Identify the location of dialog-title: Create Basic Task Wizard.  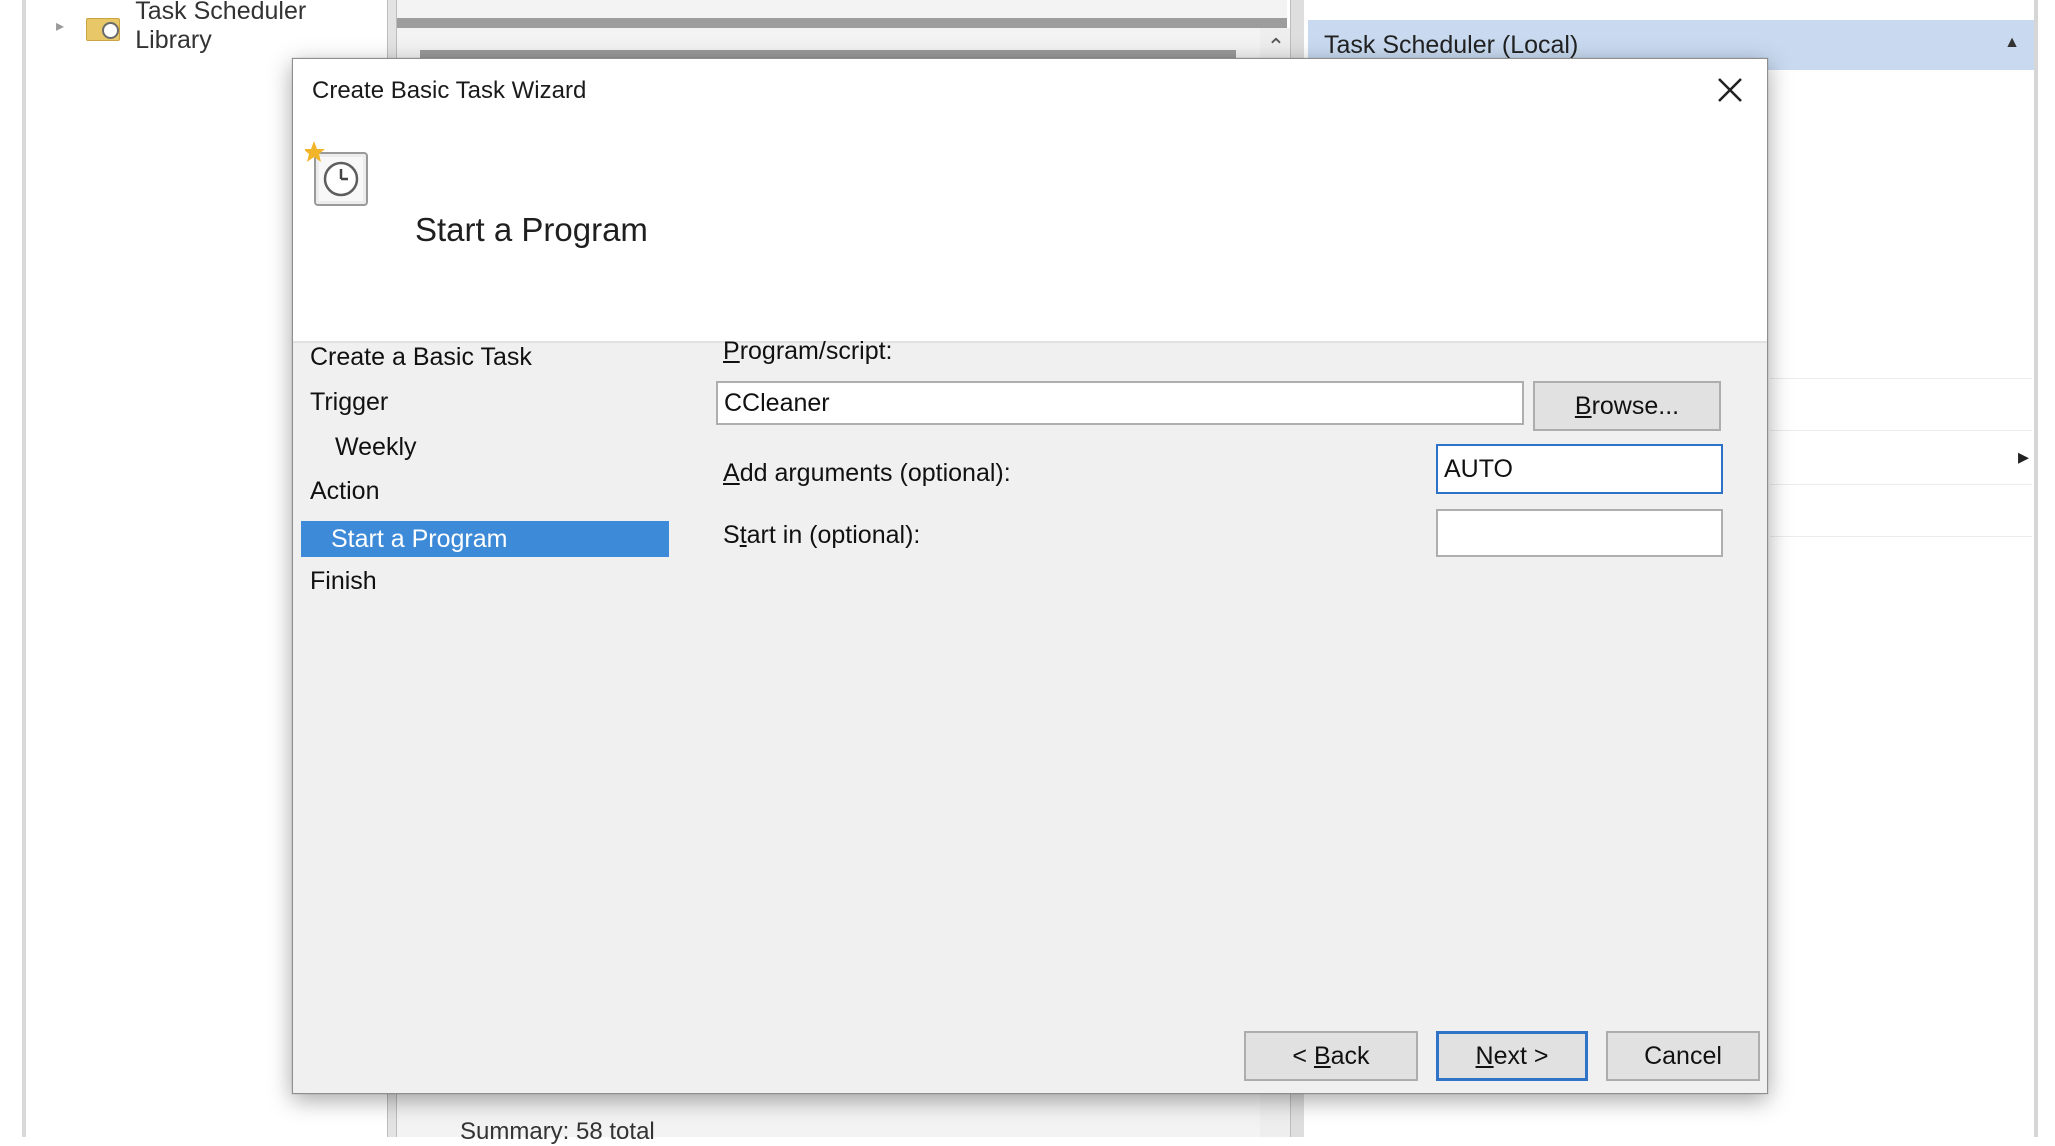
(449, 90).